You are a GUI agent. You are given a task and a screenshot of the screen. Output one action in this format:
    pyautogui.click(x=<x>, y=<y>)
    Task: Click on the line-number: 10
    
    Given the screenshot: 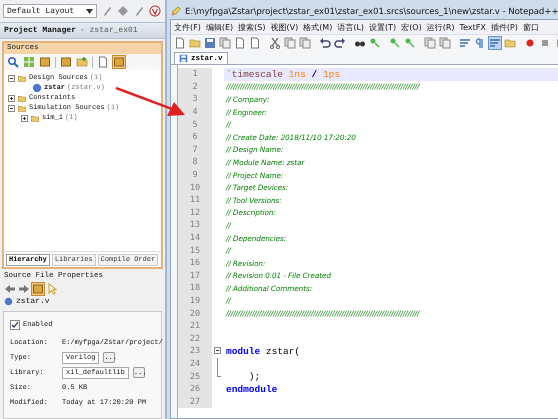 What is the action you would take?
    pyautogui.click(x=195, y=187)
    